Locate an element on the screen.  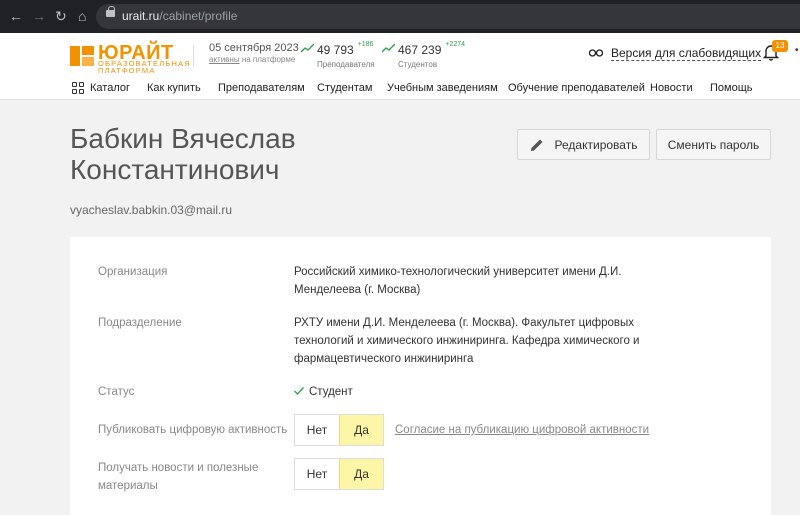
page-title: Бабкин Вячеслав Константинович is located at coordinates (183, 154).